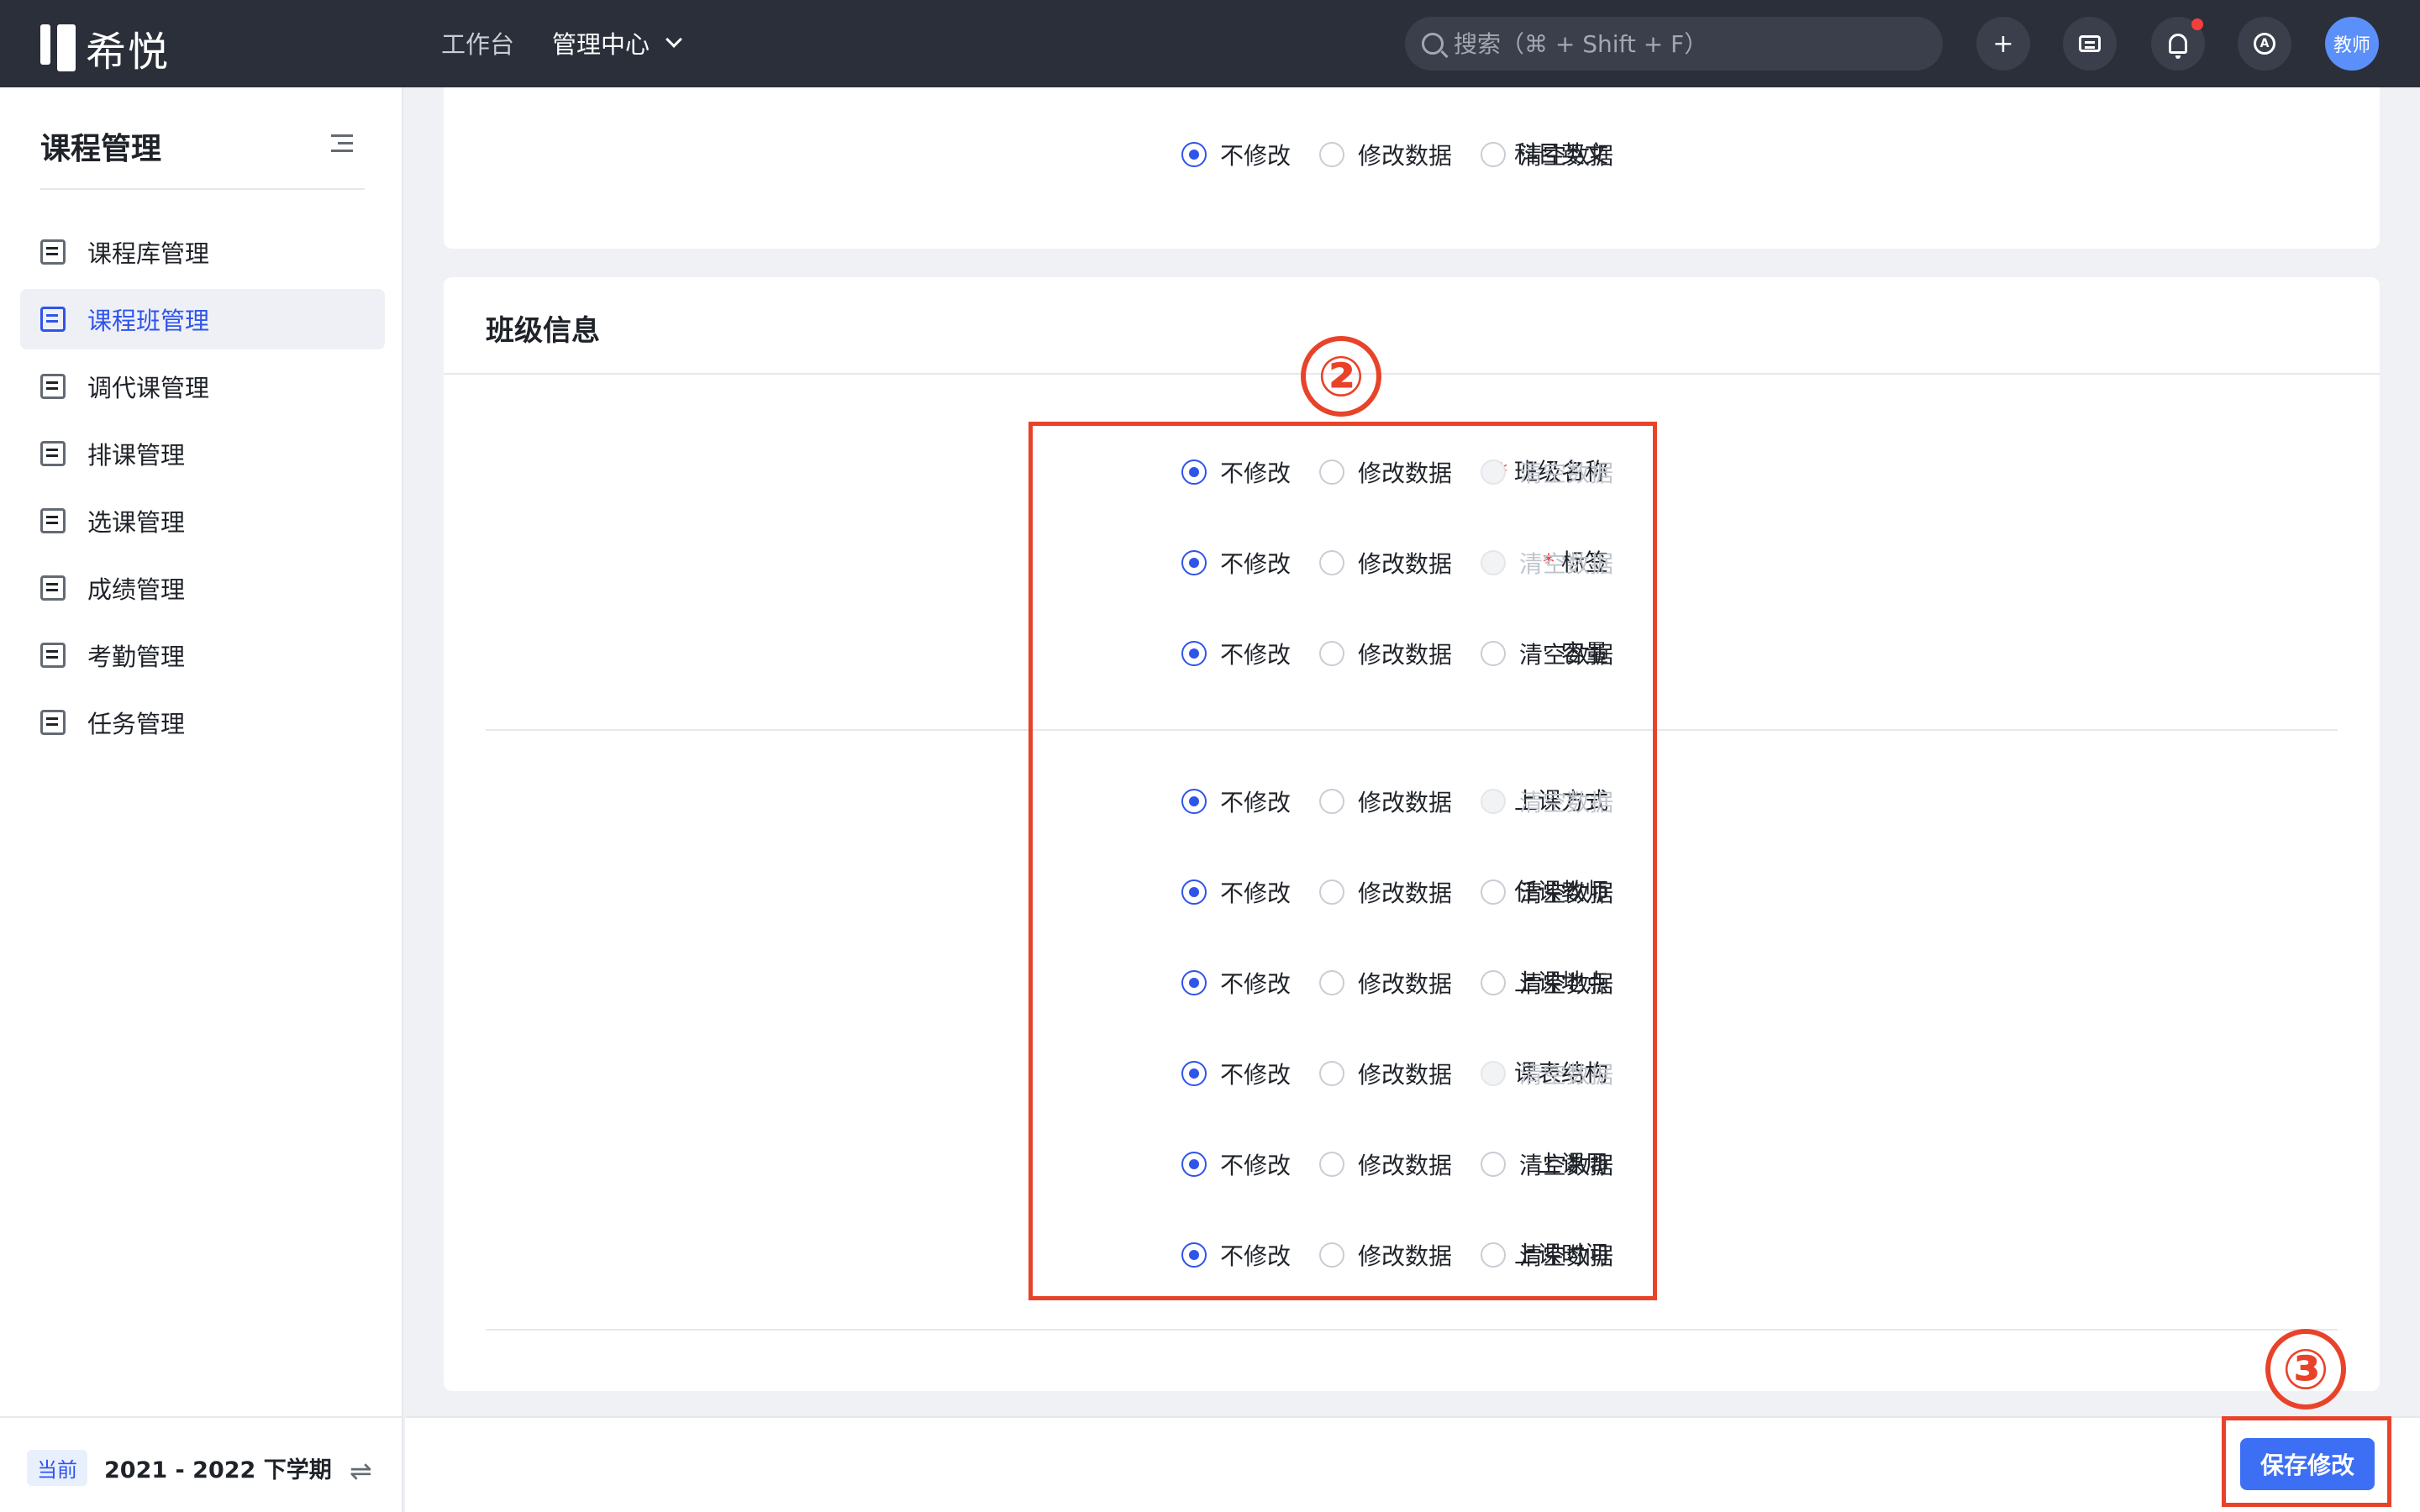  I want to click on sidebar-item-label: 选课管理, so click(136, 522).